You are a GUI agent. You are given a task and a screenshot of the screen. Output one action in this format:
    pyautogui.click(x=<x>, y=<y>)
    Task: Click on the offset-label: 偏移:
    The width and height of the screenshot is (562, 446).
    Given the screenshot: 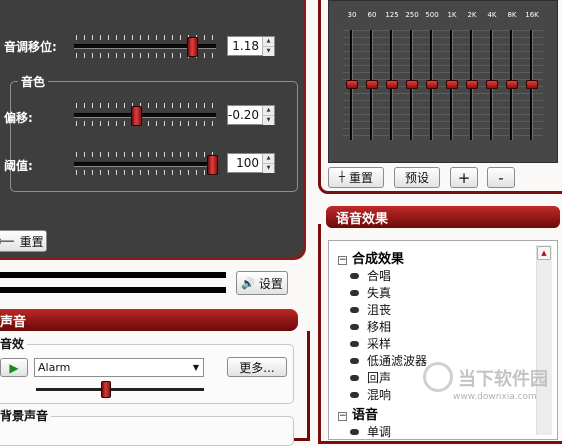 What is the action you would take?
    pyautogui.click(x=18, y=118)
    